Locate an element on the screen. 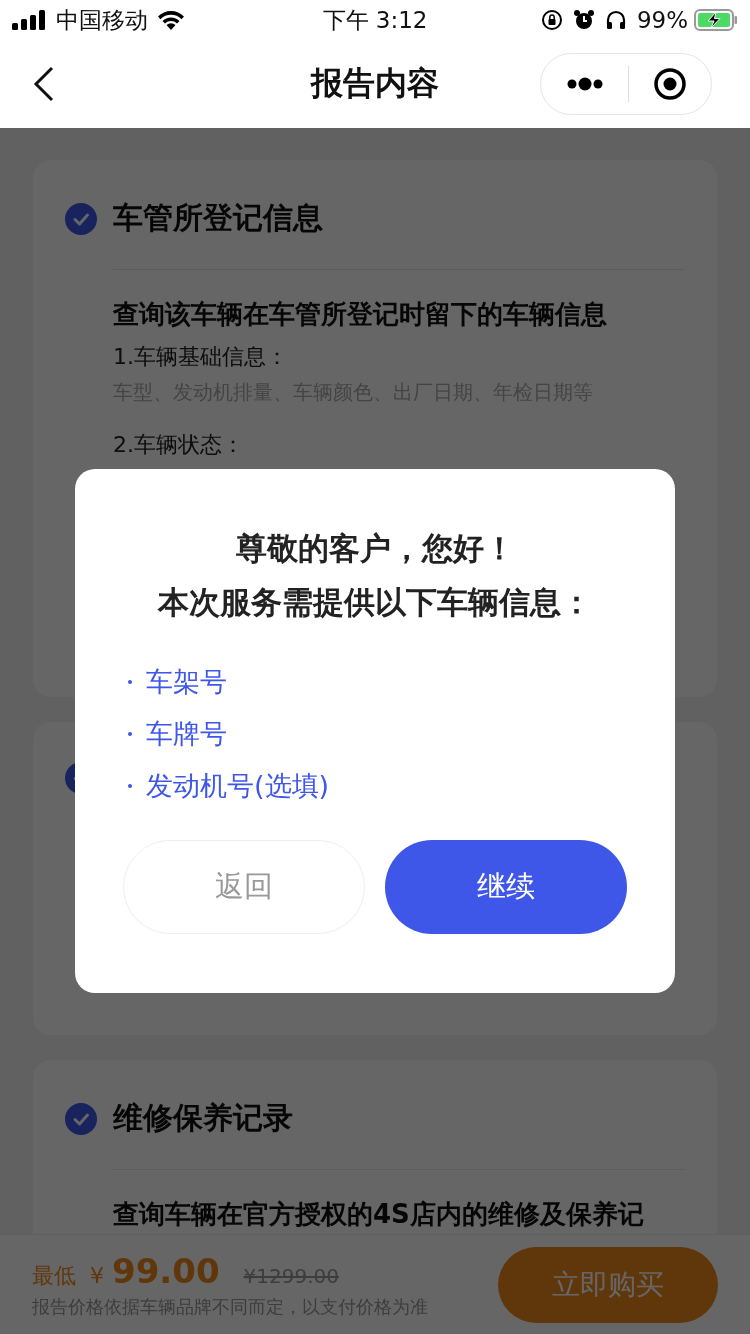  back-button: 返回 is located at coordinates (244, 887).